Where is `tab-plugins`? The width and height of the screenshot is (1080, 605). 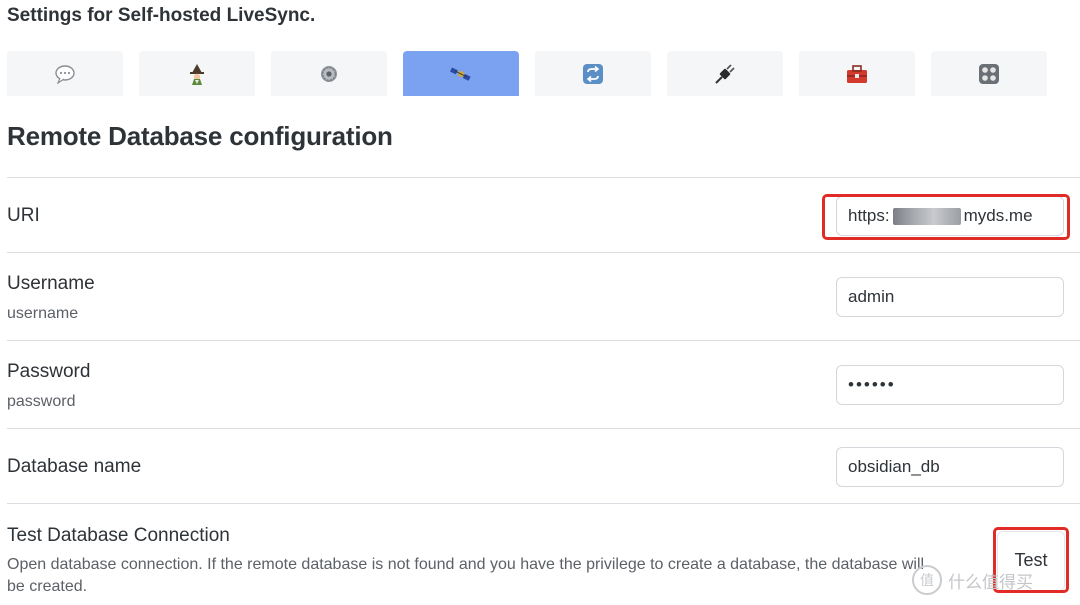
tab-plugins is located at coordinates (725, 73).